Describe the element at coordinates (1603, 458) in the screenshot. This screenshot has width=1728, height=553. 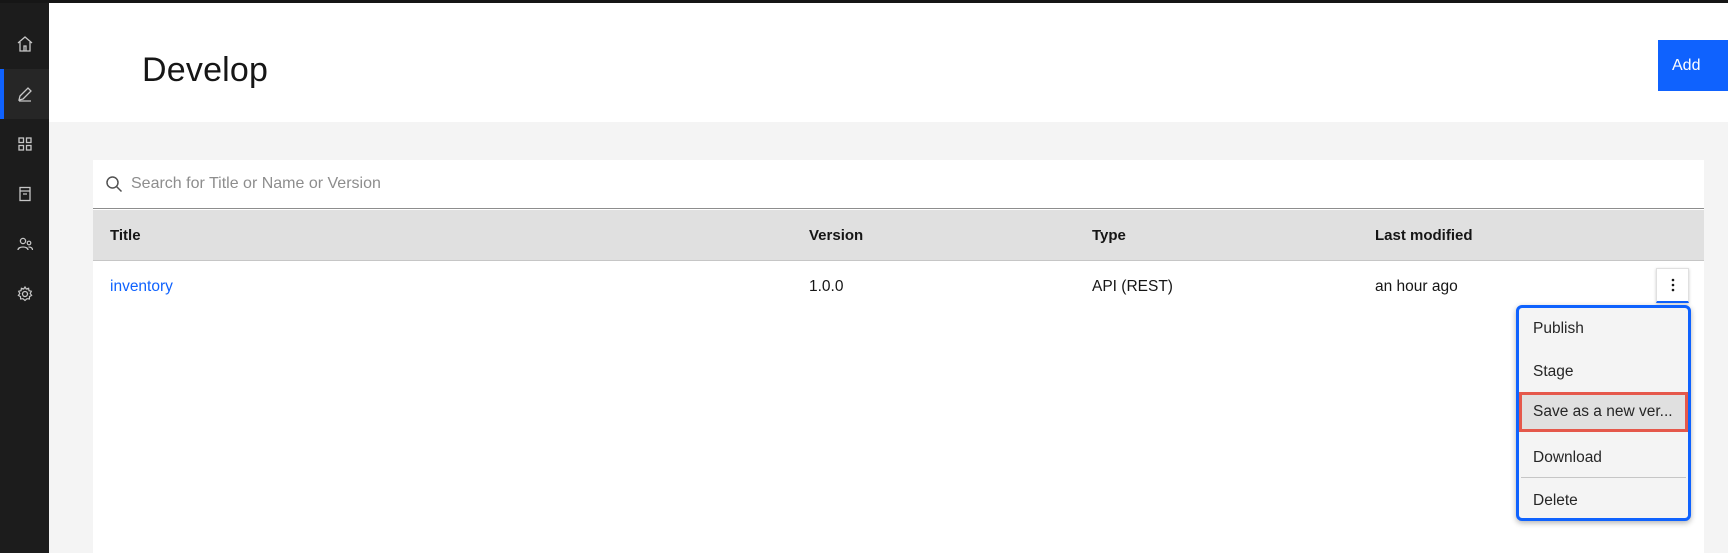
I see `menu-item-download: Download` at that location.